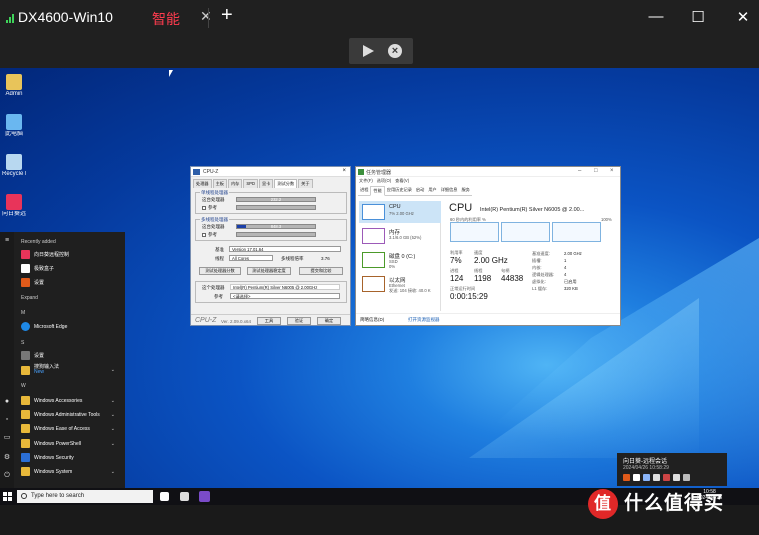 Image resolution: width=759 pixels, height=535 pixels. Describe the element at coordinates (676, 477) in the screenshot. I see `keyboard-icon` at that location.